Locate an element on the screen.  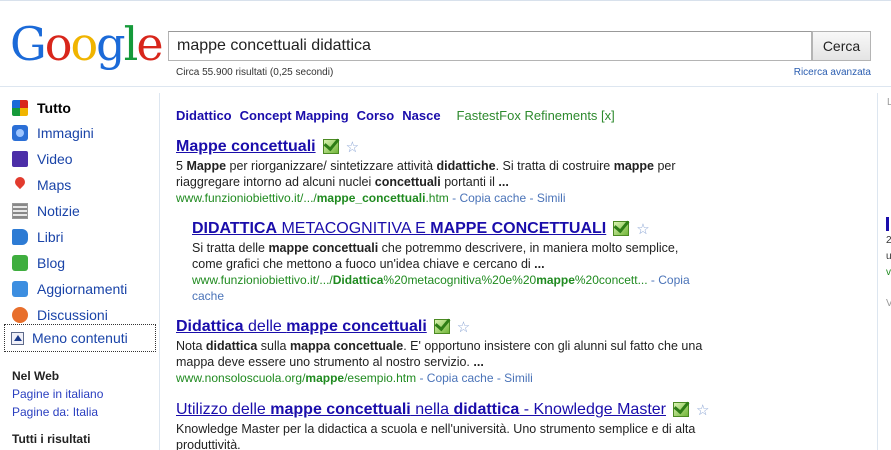
search-box is located at coordinates (490, 46).